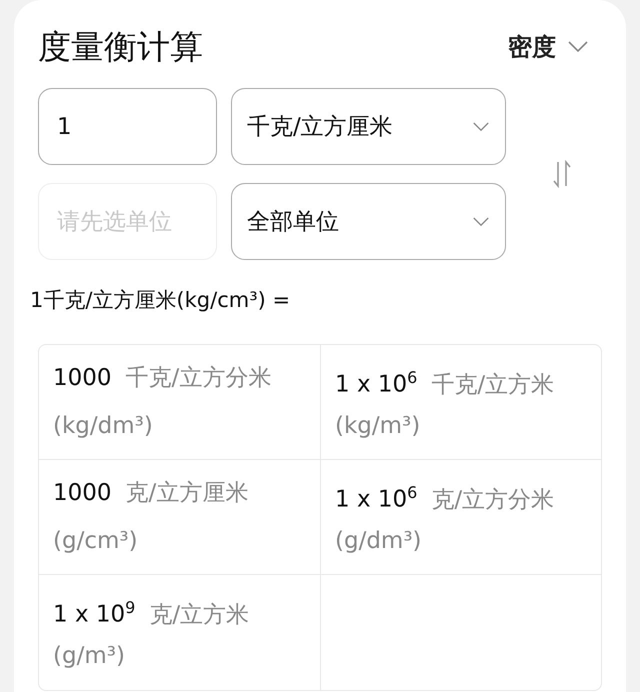 The width and height of the screenshot is (640, 692). What do you see at coordinates (127, 126) in the screenshot?
I see `value-input-field: 1` at bounding box center [127, 126].